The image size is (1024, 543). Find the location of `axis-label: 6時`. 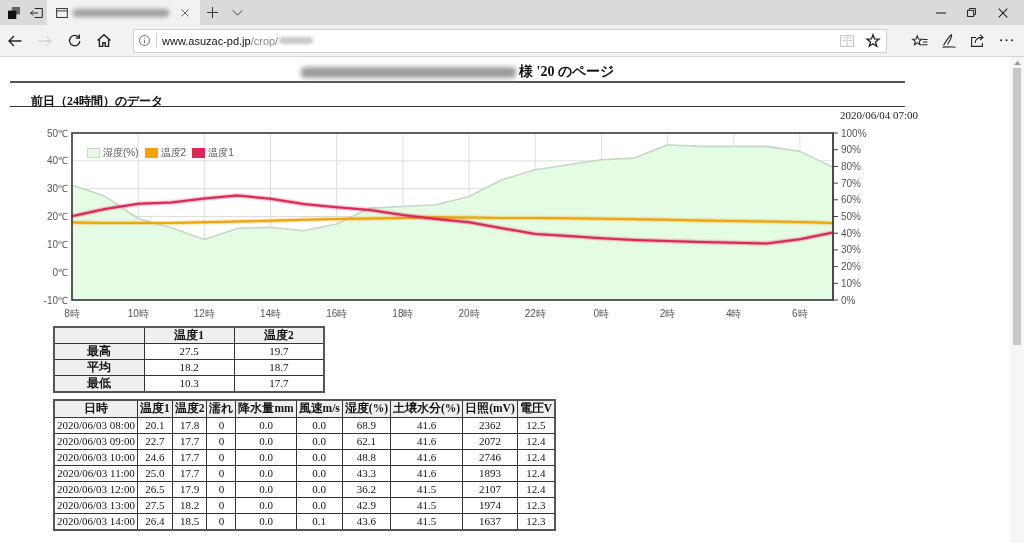

axis-label: 6時 is located at coordinates (800, 313).